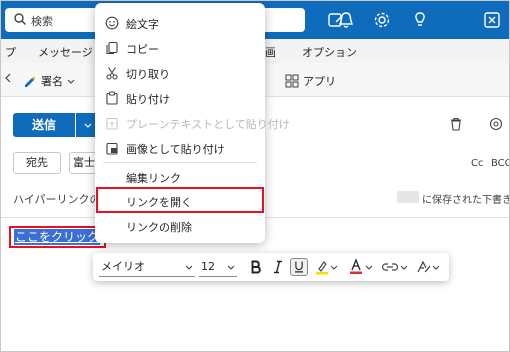 The width and height of the screenshot is (510, 352). I want to click on chevron-left-icon, so click(8, 78).